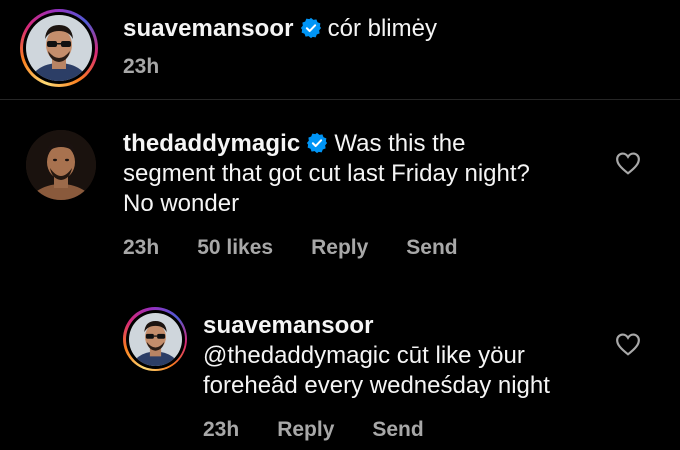 Image resolution: width=680 pixels, height=450 pixels. I want to click on reply-like-button, so click(628, 344).